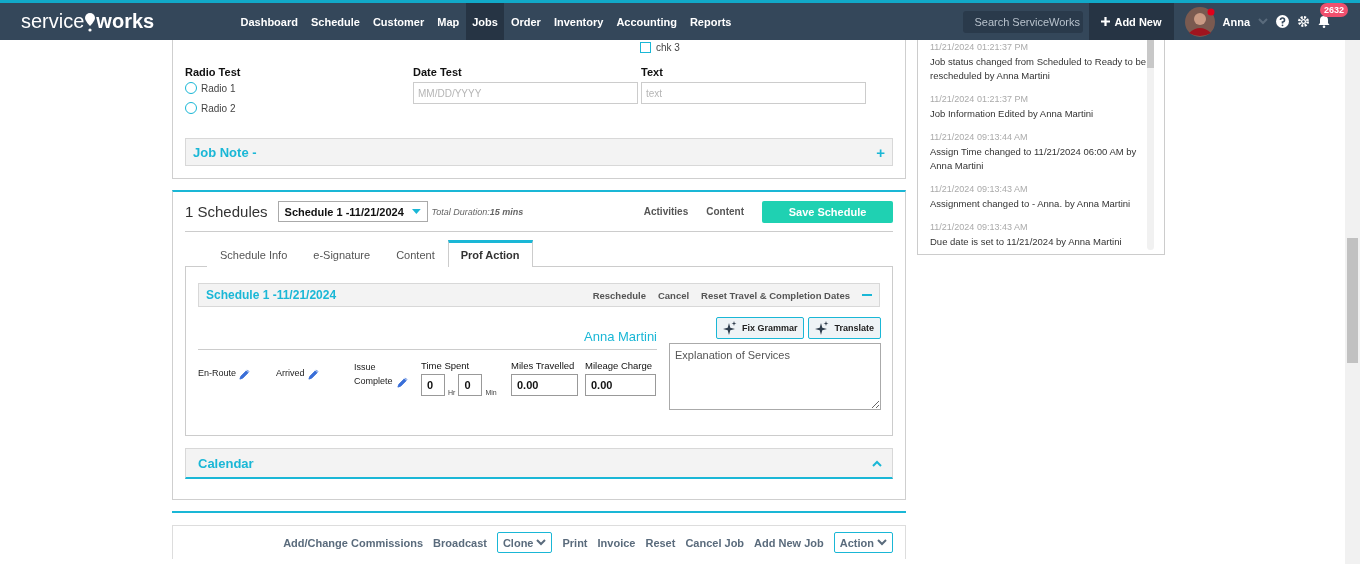 This screenshot has width=1360, height=564. Describe the element at coordinates (646, 21) in the screenshot. I see `nav-item: Accounting` at that location.